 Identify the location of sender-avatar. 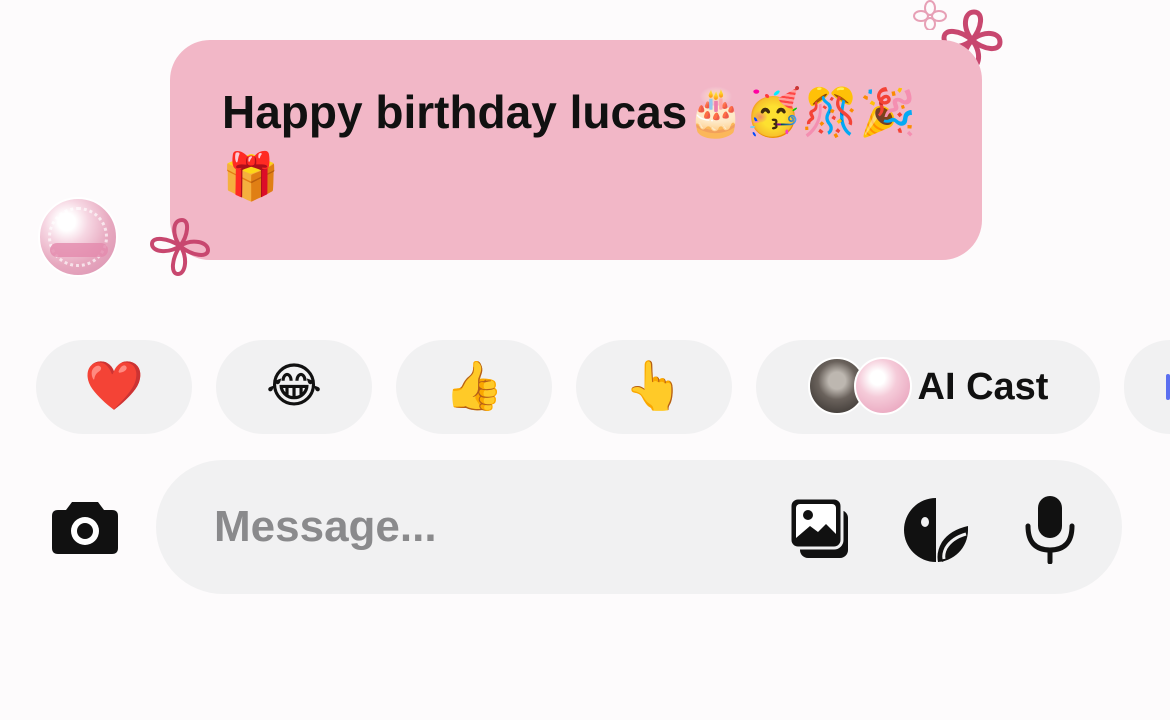
(78, 237).